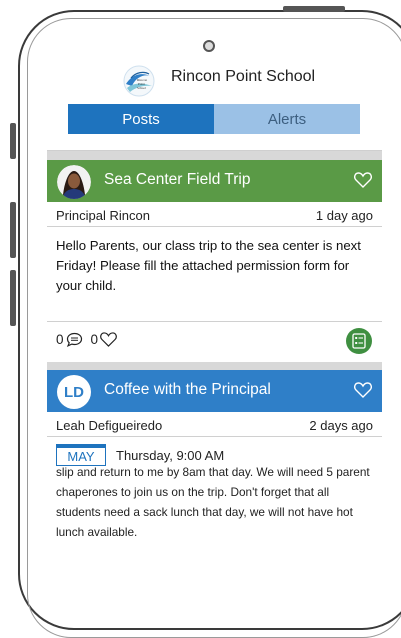 Image resolution: width=401 pixels, height=638 pixels. Describe the element at coordinates (86, 339) in the screenshot. I see `post-counts: 0 0` at that location.